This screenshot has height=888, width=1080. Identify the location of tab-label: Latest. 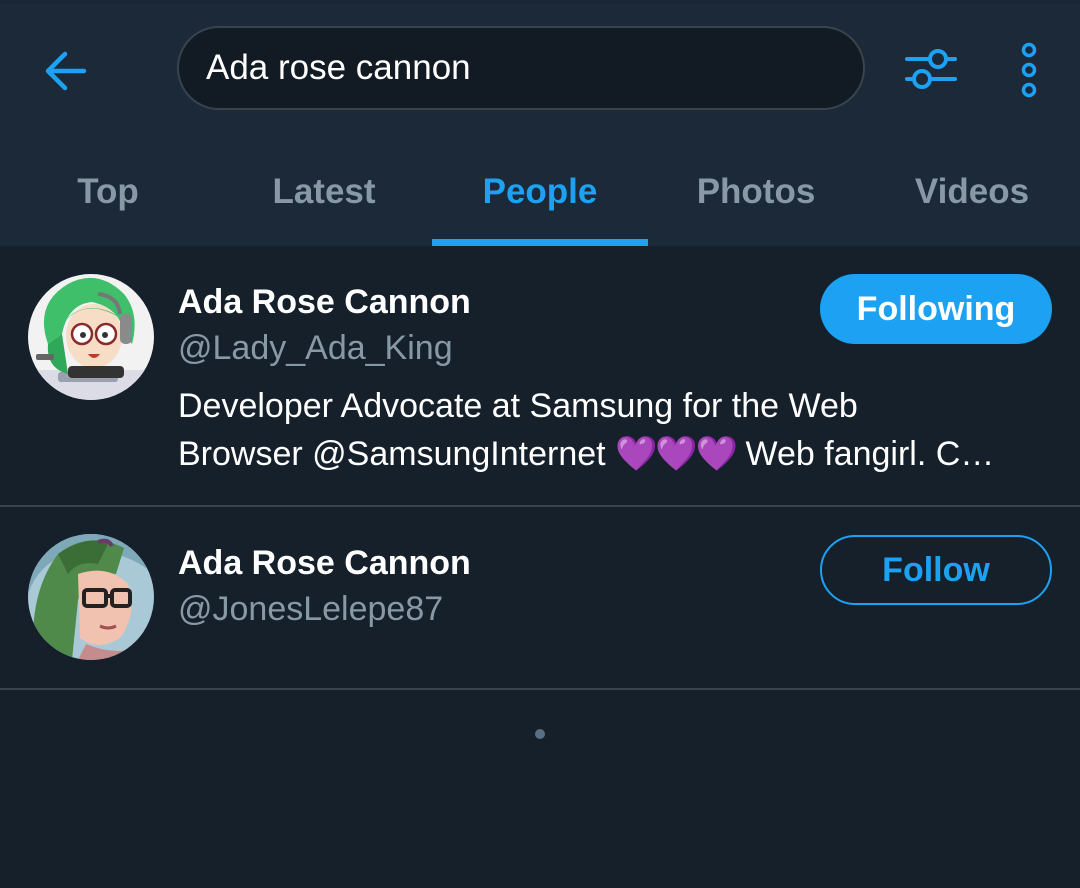
(324, 191).